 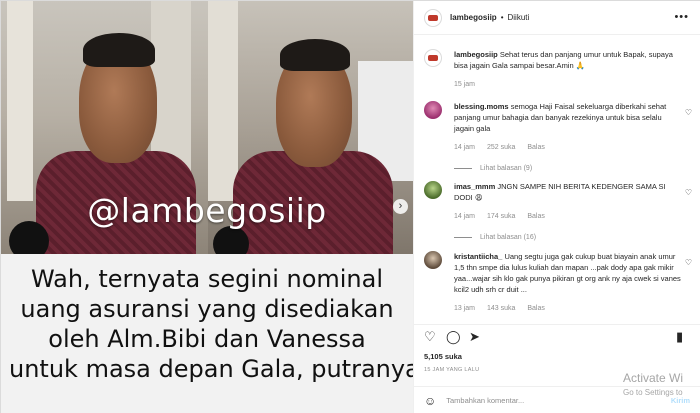 What do you see at coordinates (473, 17) in the screenshot?
I see `author-username: lambegosiip` at bounding box center [473, 17].